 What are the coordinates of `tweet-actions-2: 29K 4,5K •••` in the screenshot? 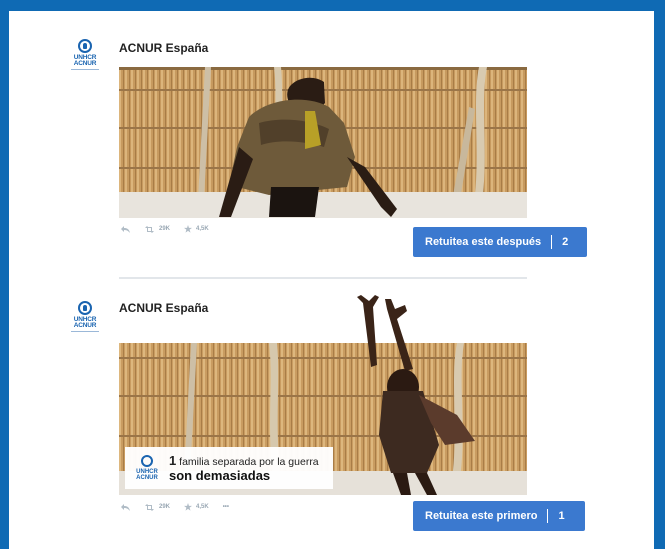 It's located at (175, 507).